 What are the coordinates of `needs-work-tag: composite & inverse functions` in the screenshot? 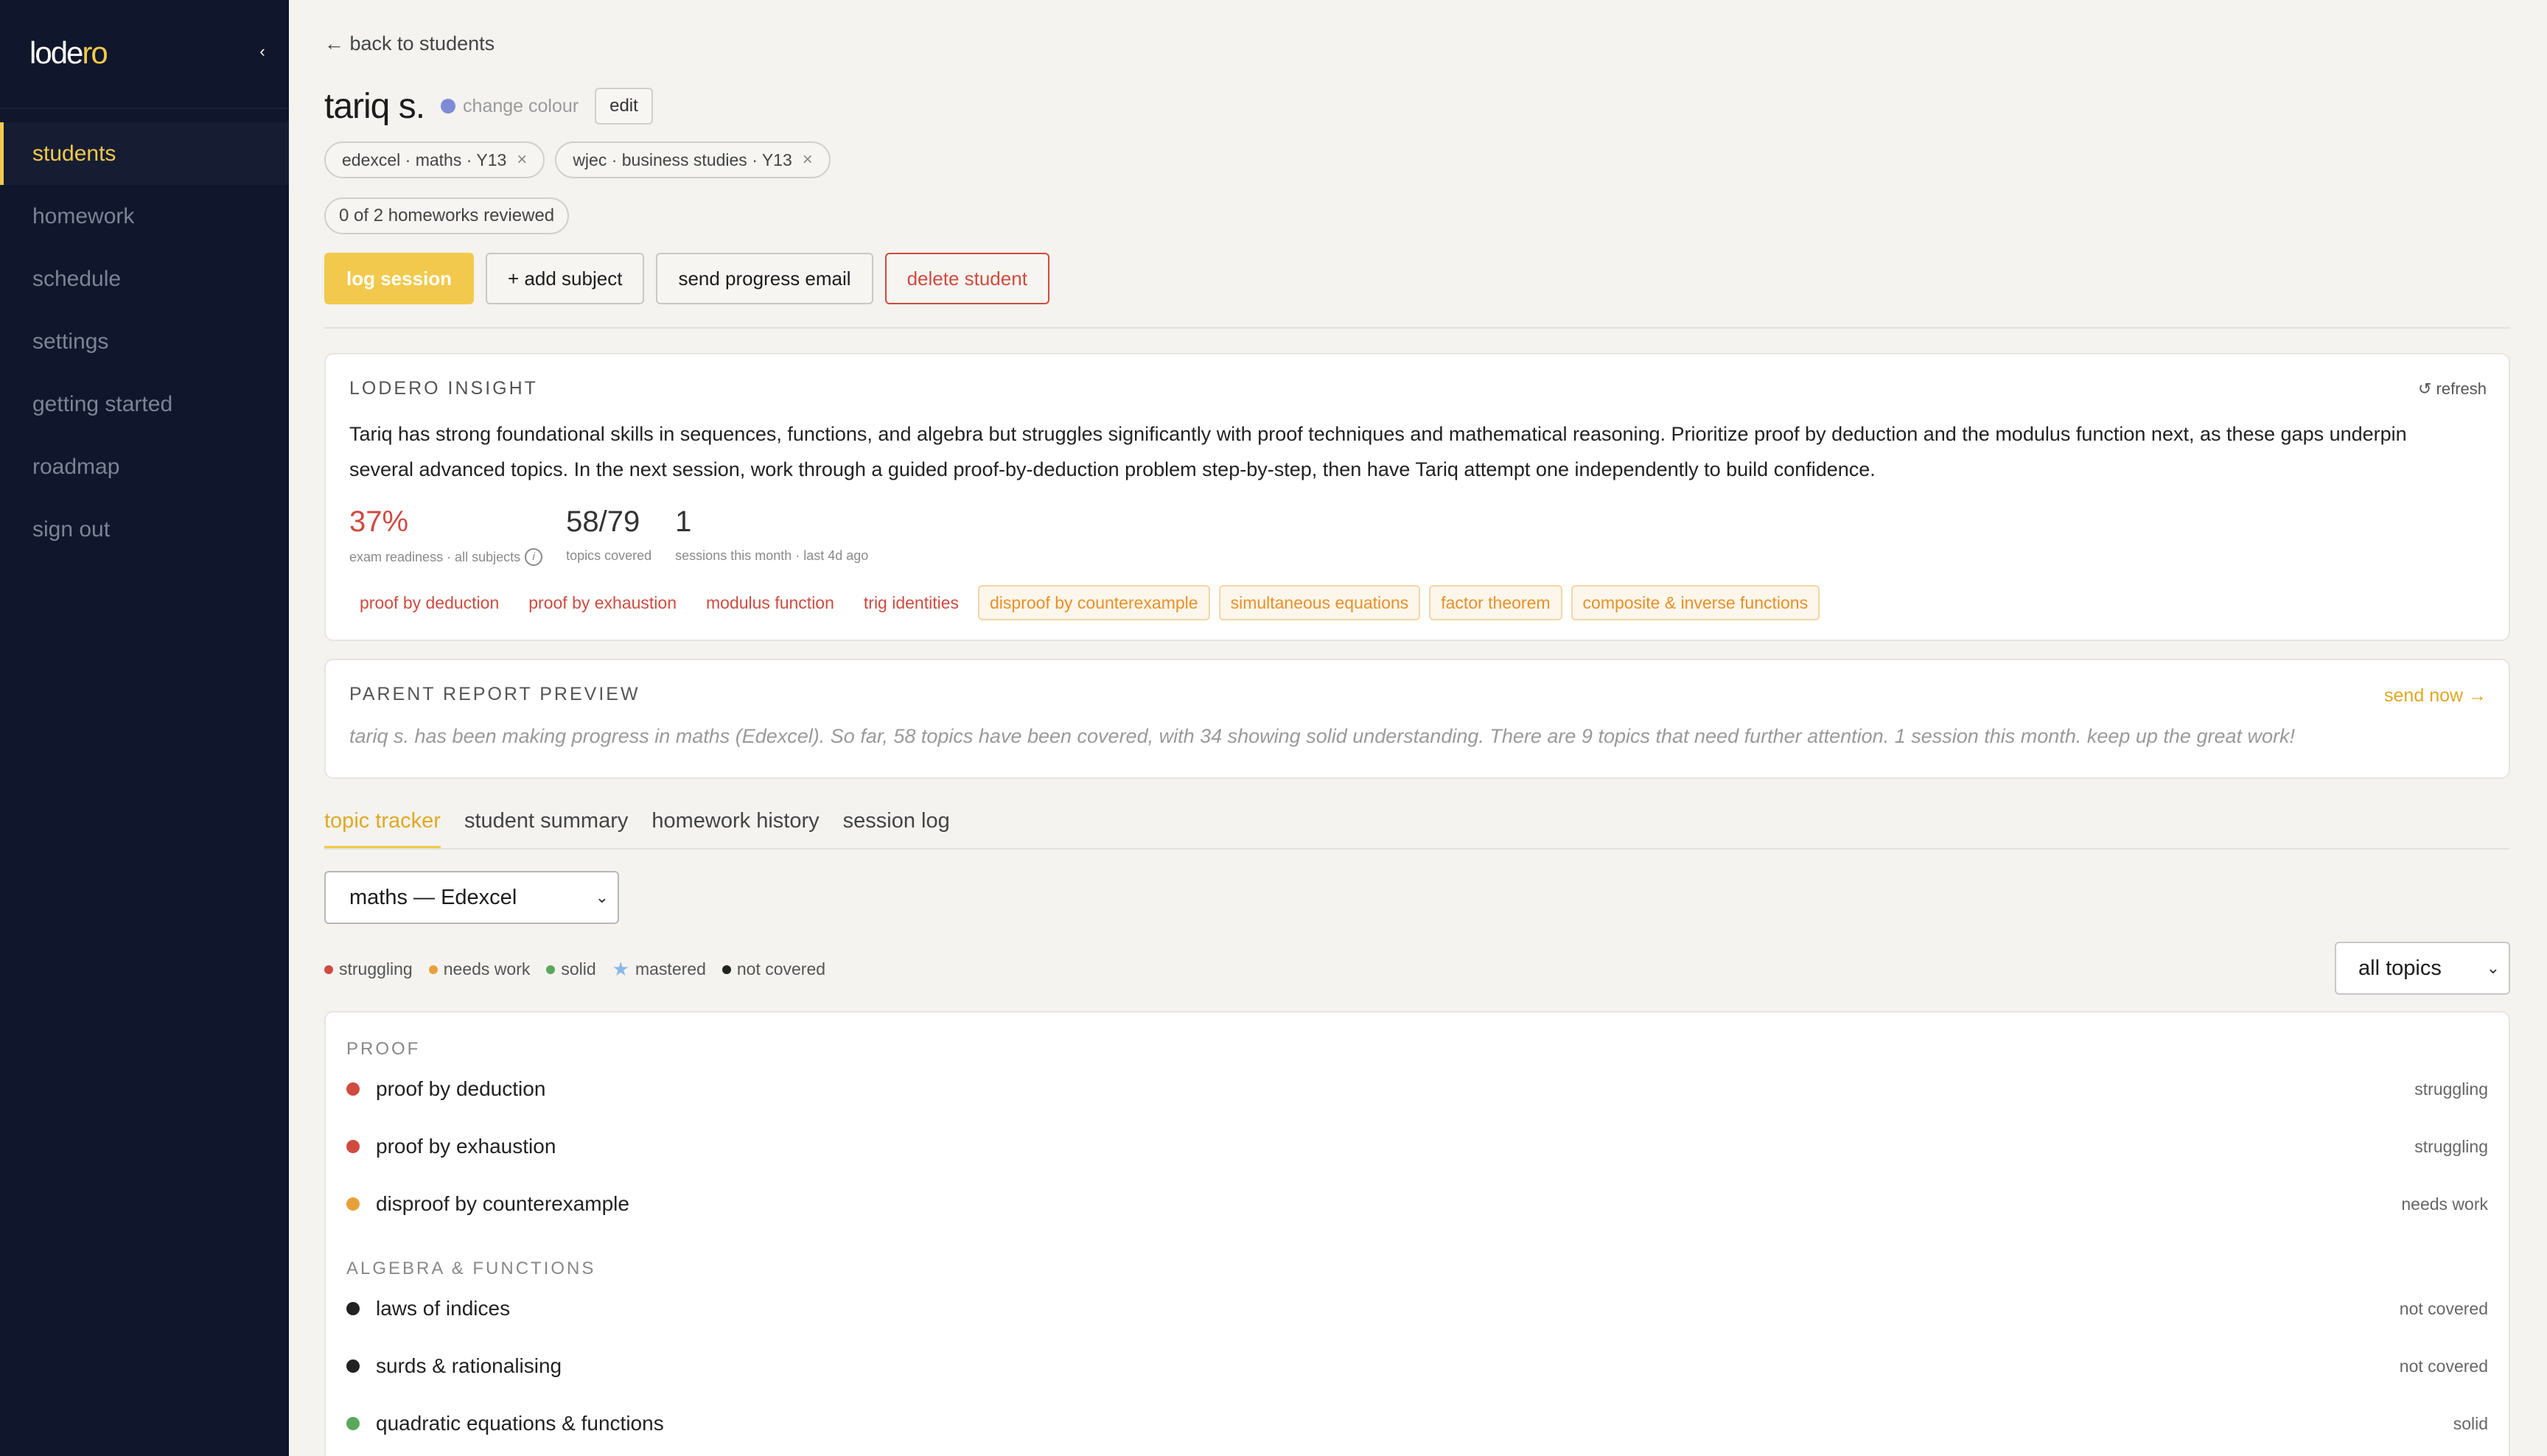 It's located at (1695, 602).